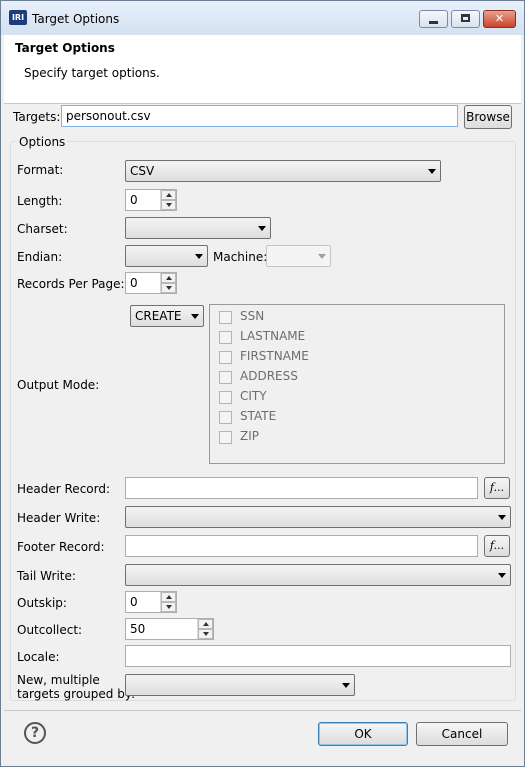 The image size is (525, 767). I want to click on records-per-page-spin-buttons, so click(168, 283).